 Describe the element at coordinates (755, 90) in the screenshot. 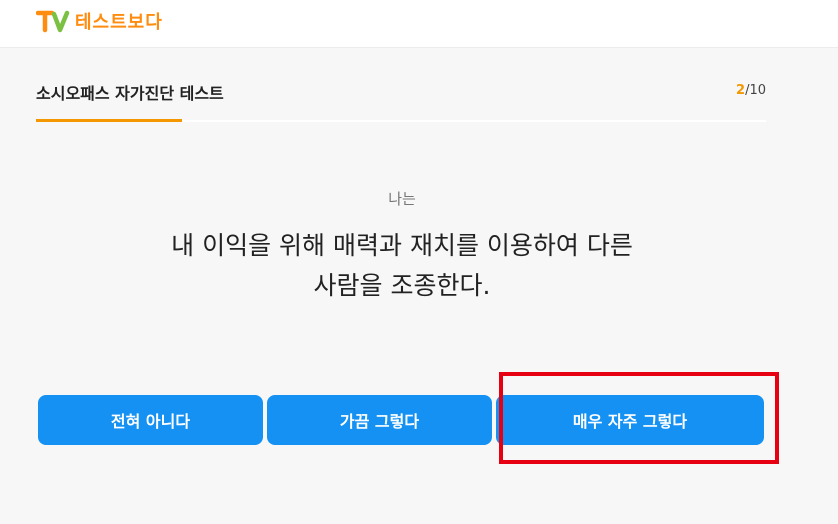

I see `progress-total: /10` at that location.